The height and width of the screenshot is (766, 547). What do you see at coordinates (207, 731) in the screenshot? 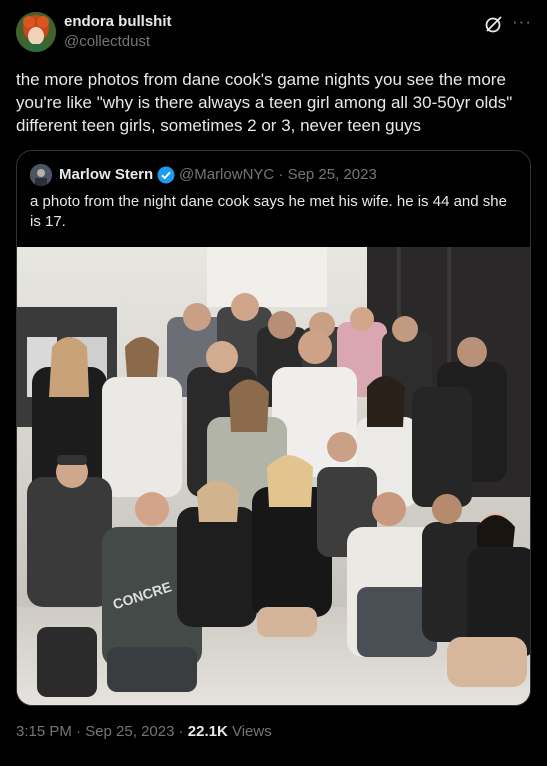
I see `views-count: 22.1K` at bounding box center [207, 731].